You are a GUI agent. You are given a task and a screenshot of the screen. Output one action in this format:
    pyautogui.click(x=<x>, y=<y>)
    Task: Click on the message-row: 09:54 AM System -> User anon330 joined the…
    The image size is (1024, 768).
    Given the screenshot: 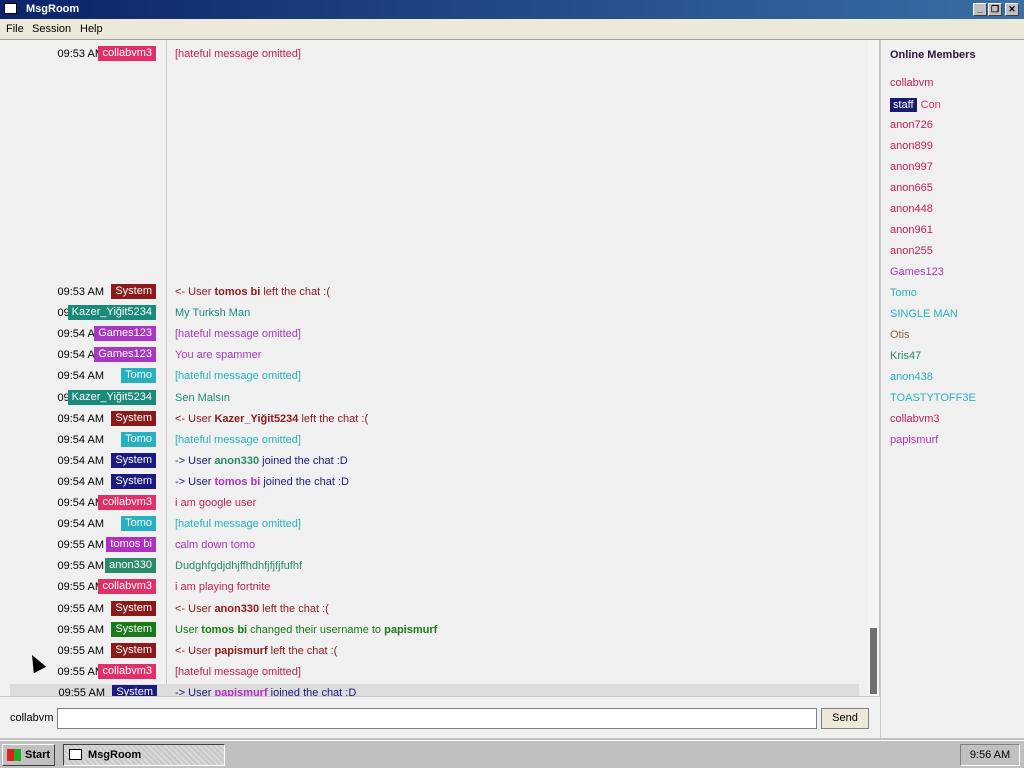 What is the action you would take?
    pyautogui.click(x=434, y=461)
    